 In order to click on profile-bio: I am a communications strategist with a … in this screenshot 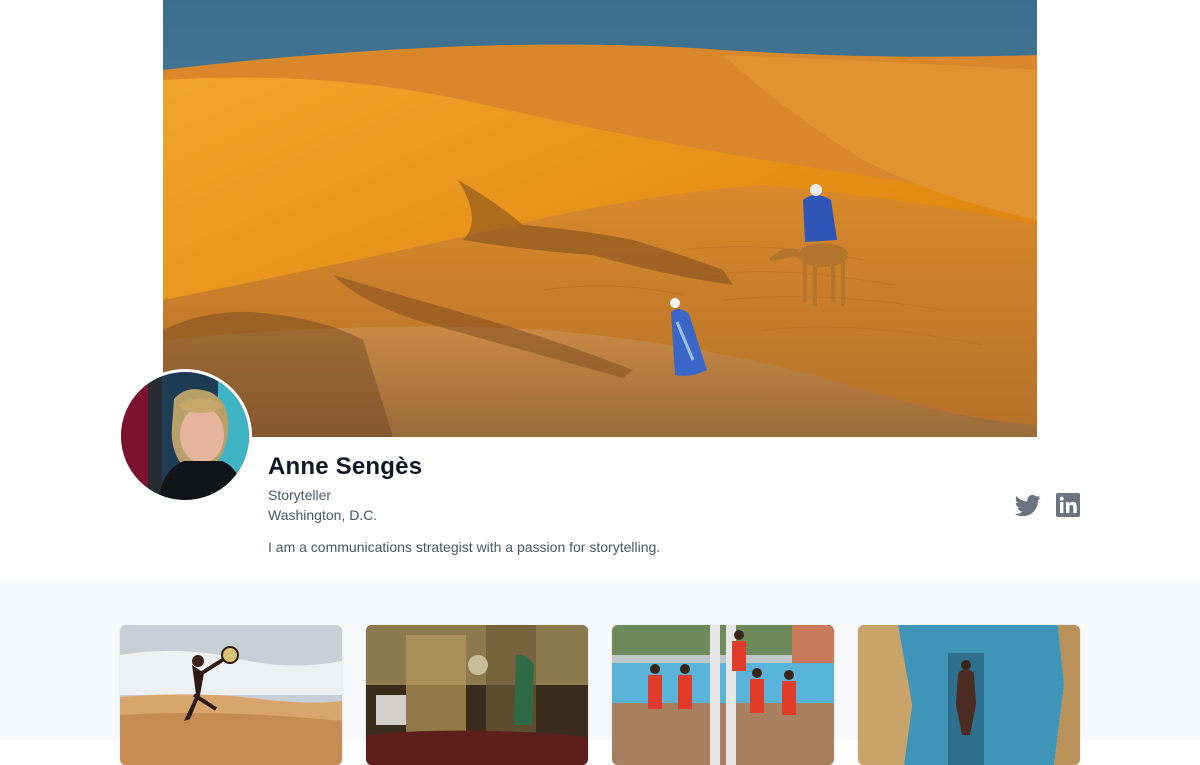, I will do `click(464, 547)`.